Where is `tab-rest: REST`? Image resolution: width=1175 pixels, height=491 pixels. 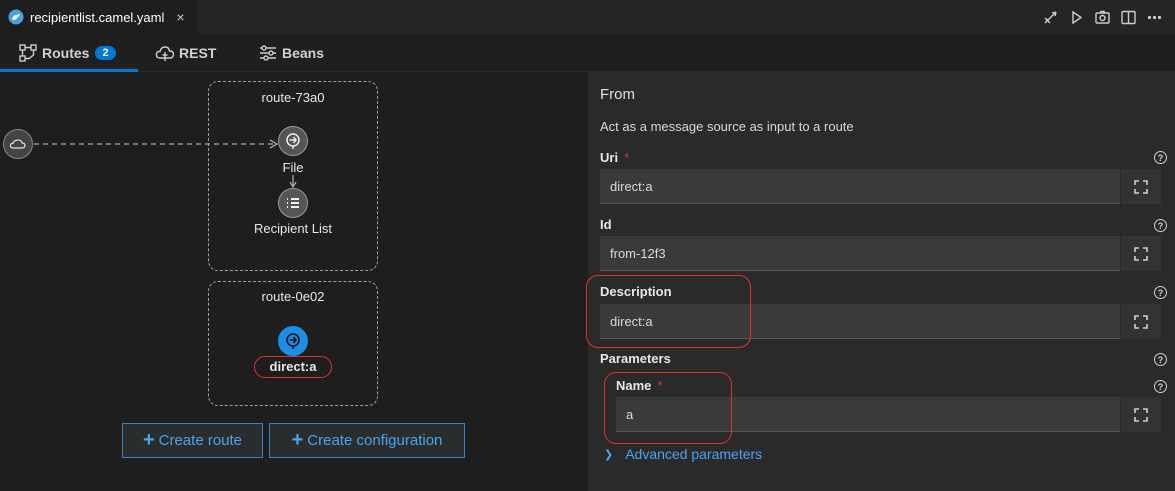
tab-rest: REST is located at coordinates (185, 53).